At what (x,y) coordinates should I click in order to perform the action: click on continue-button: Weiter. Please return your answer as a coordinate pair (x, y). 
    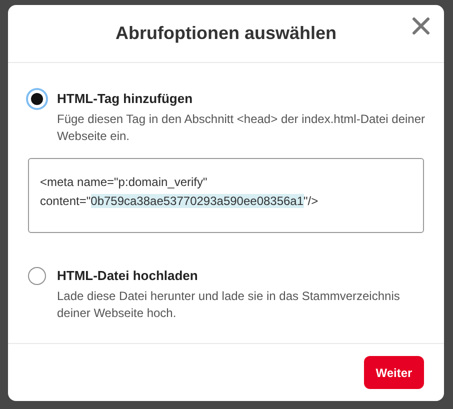
    Looking at the image, I should click on (394, 372).